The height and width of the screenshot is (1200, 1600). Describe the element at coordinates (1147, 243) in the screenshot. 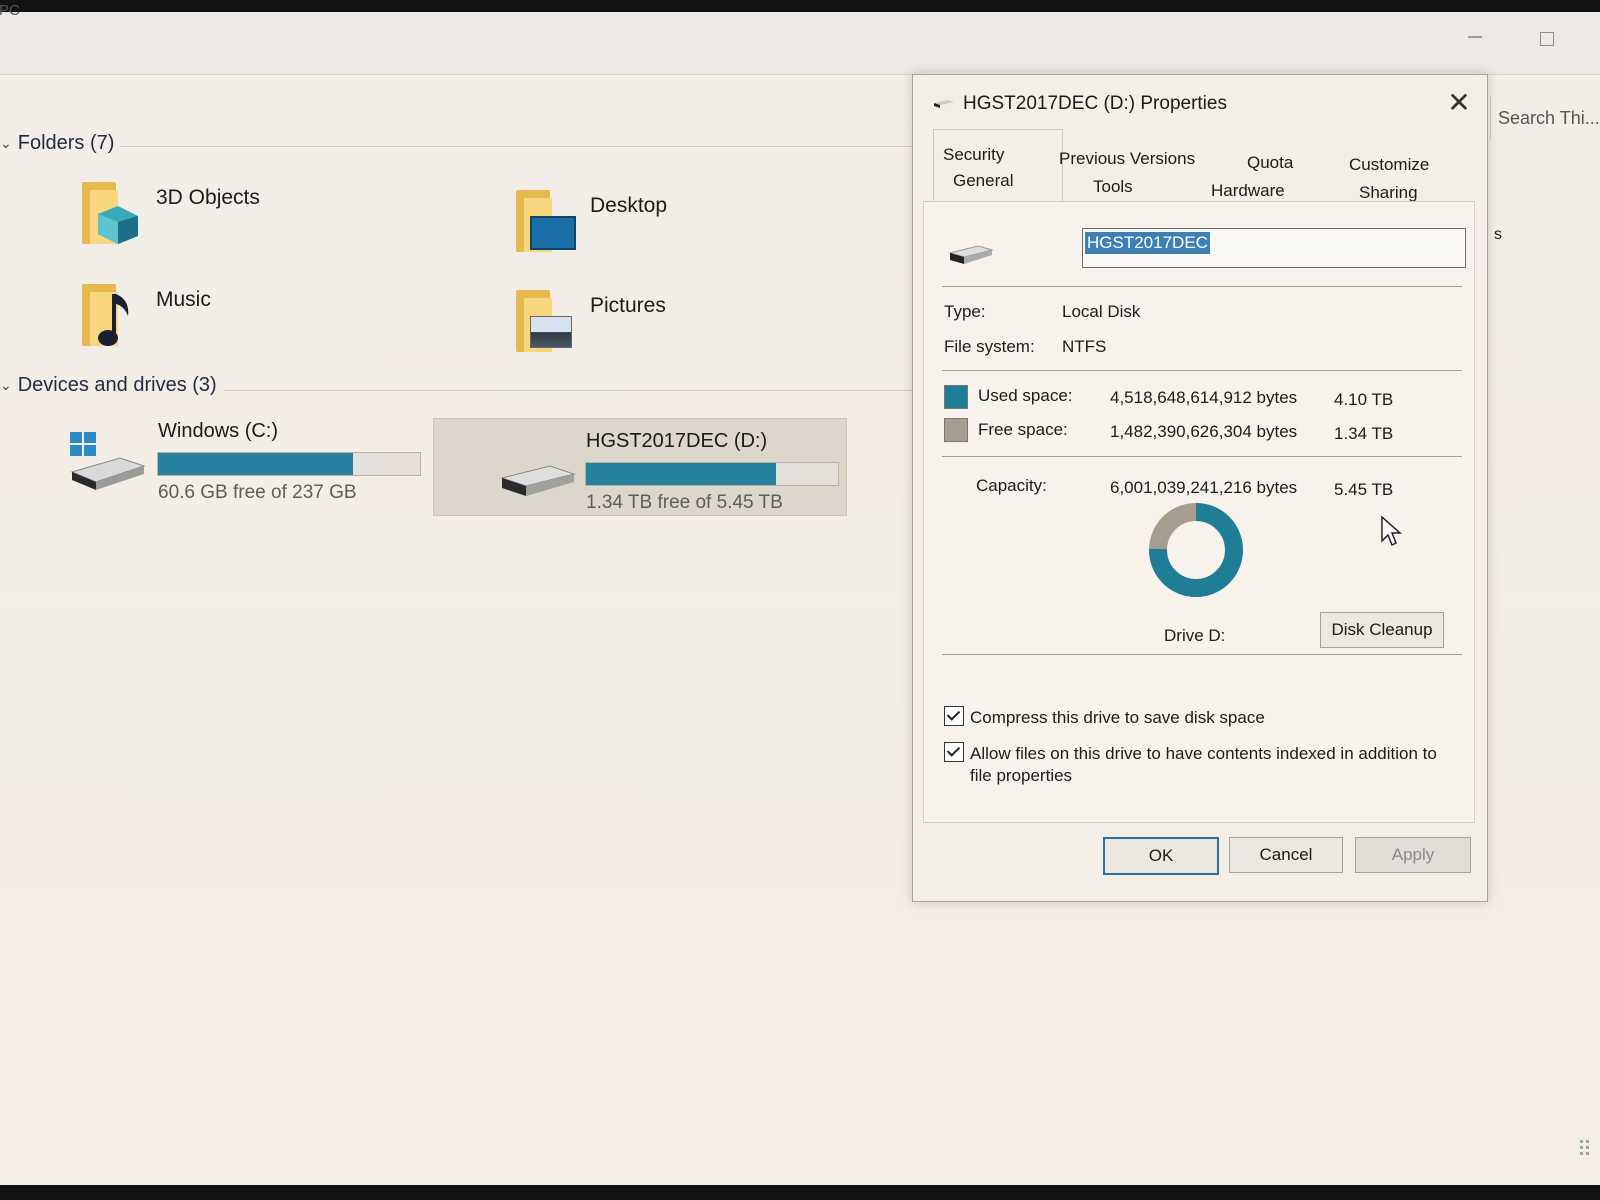

I see `drive-name-value: HGST2017DEC` at that location.